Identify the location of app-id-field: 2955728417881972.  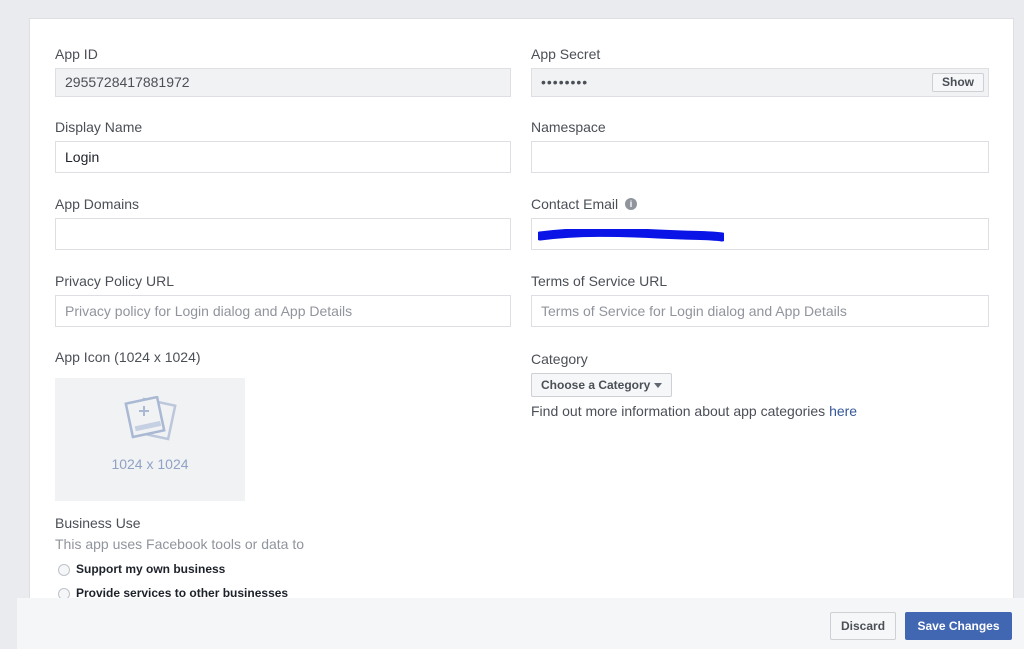
(283, 82).